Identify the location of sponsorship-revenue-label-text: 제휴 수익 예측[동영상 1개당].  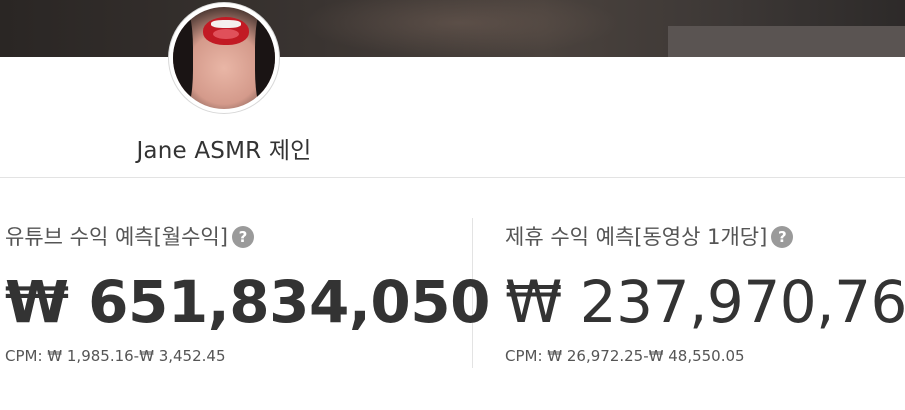
(636, 237).